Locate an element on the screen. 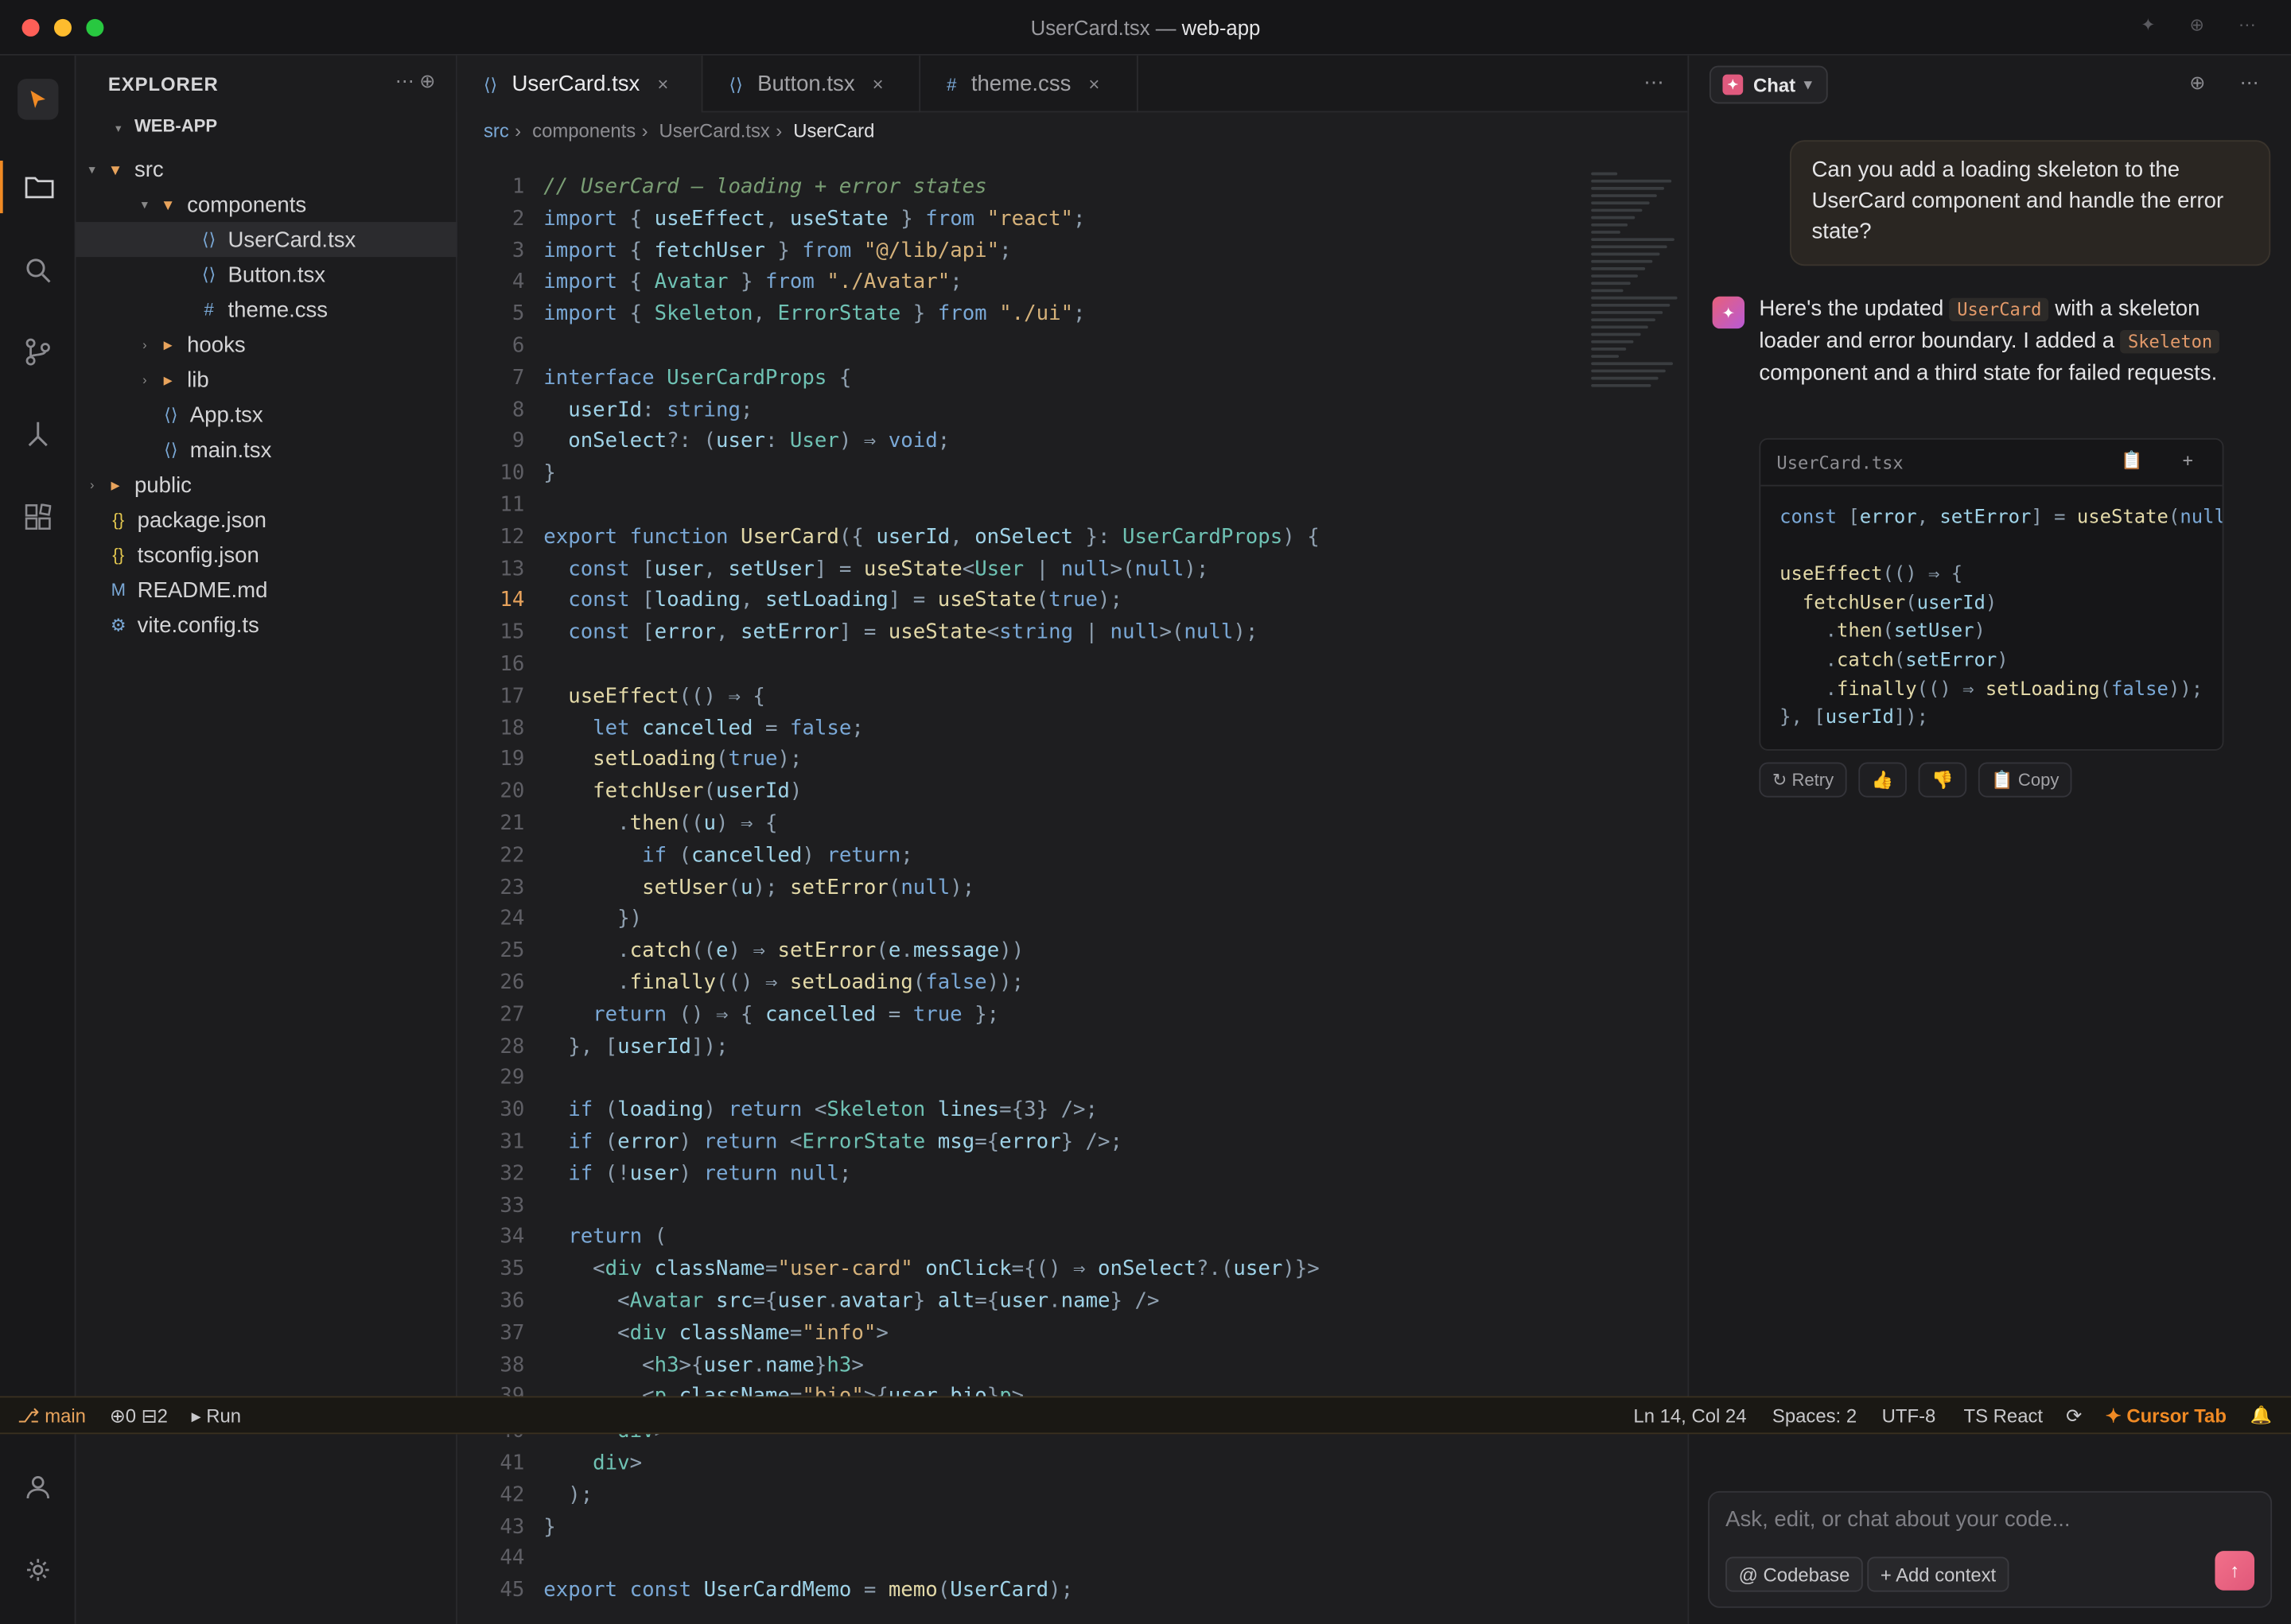 The height and width of the screenshot is (1624, 2291). retry-button: ↻ Retry is located at coordinates (1803, 780).